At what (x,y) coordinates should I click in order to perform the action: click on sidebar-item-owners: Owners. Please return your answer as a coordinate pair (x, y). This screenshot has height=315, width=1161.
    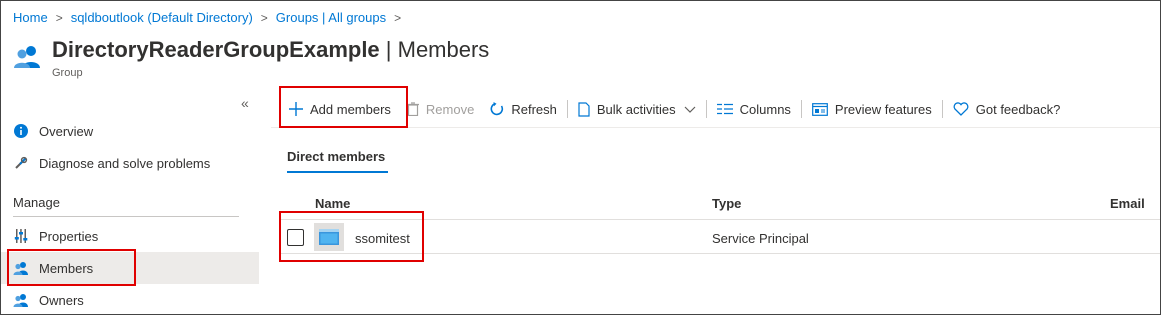
    Looking at the image, I should click on (130, 299).